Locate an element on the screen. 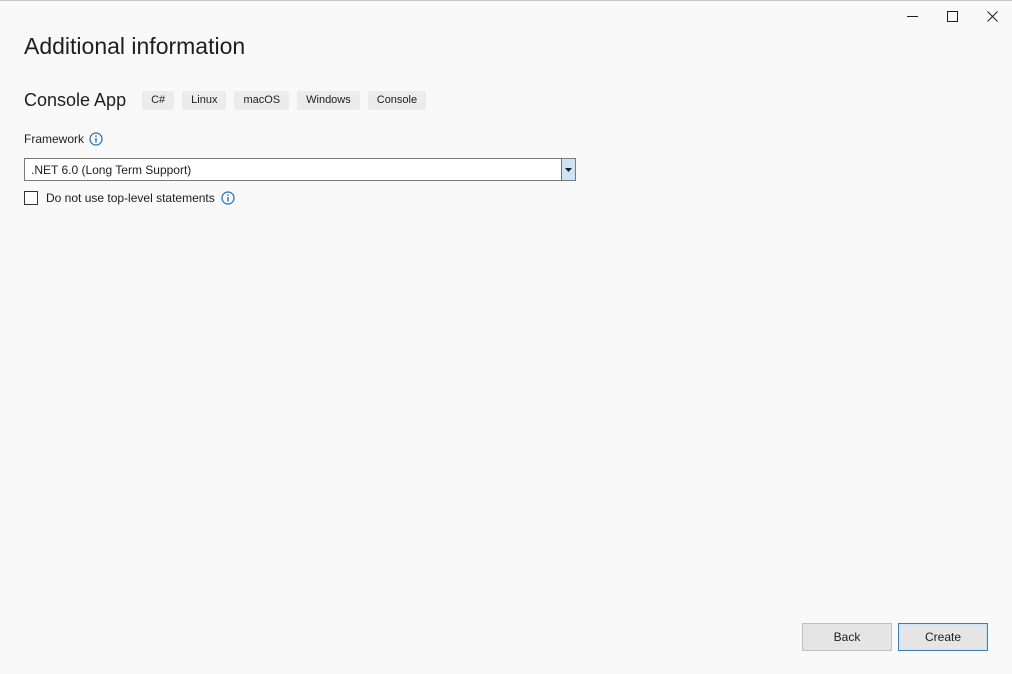  back-button: Back is located at coordinates (847, 637).